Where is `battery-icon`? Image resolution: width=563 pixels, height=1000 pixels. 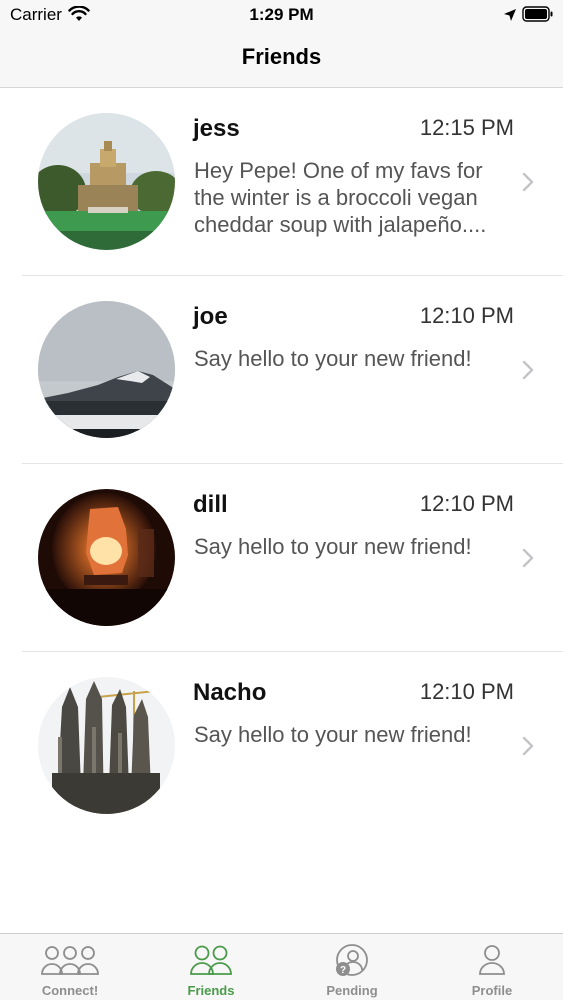 battery-icon is located at coordinates (537, 14).